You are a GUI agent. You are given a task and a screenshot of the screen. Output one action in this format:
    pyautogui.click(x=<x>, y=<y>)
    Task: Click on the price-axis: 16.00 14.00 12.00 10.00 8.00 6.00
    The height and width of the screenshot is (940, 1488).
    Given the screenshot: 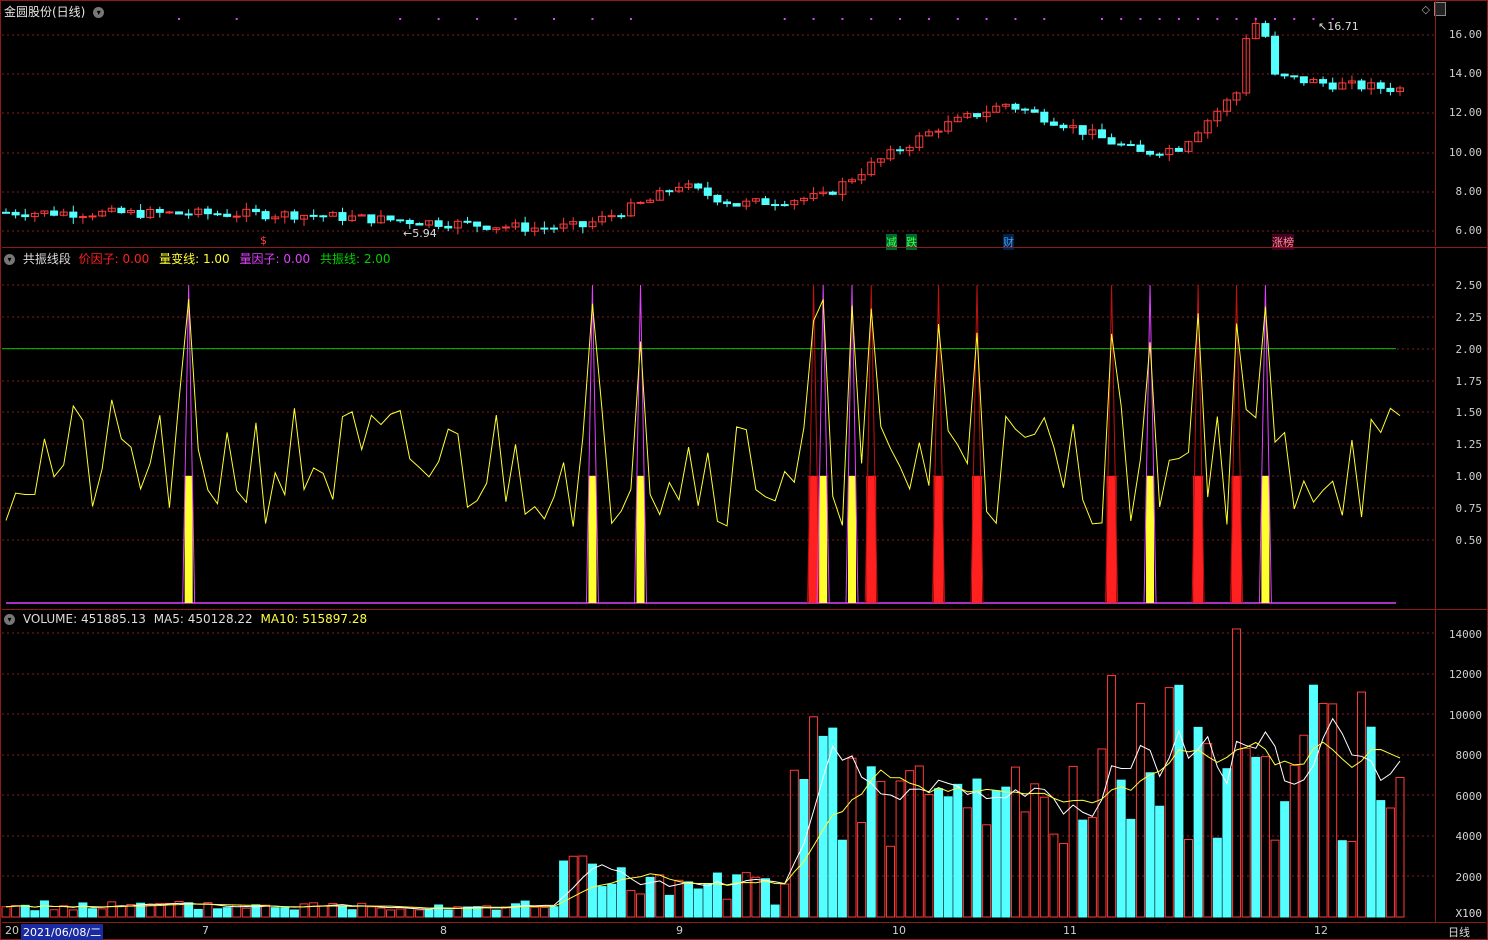 What is the action you would take?
    pyautogui.click(x=1461, y=123)
    